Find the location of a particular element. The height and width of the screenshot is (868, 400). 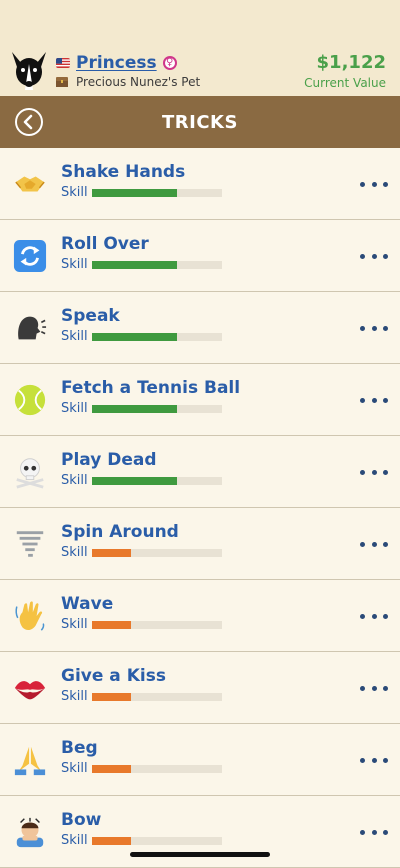

trick-row: Fetch a Tennis Ball Skill is located at coordinates (200, 400).